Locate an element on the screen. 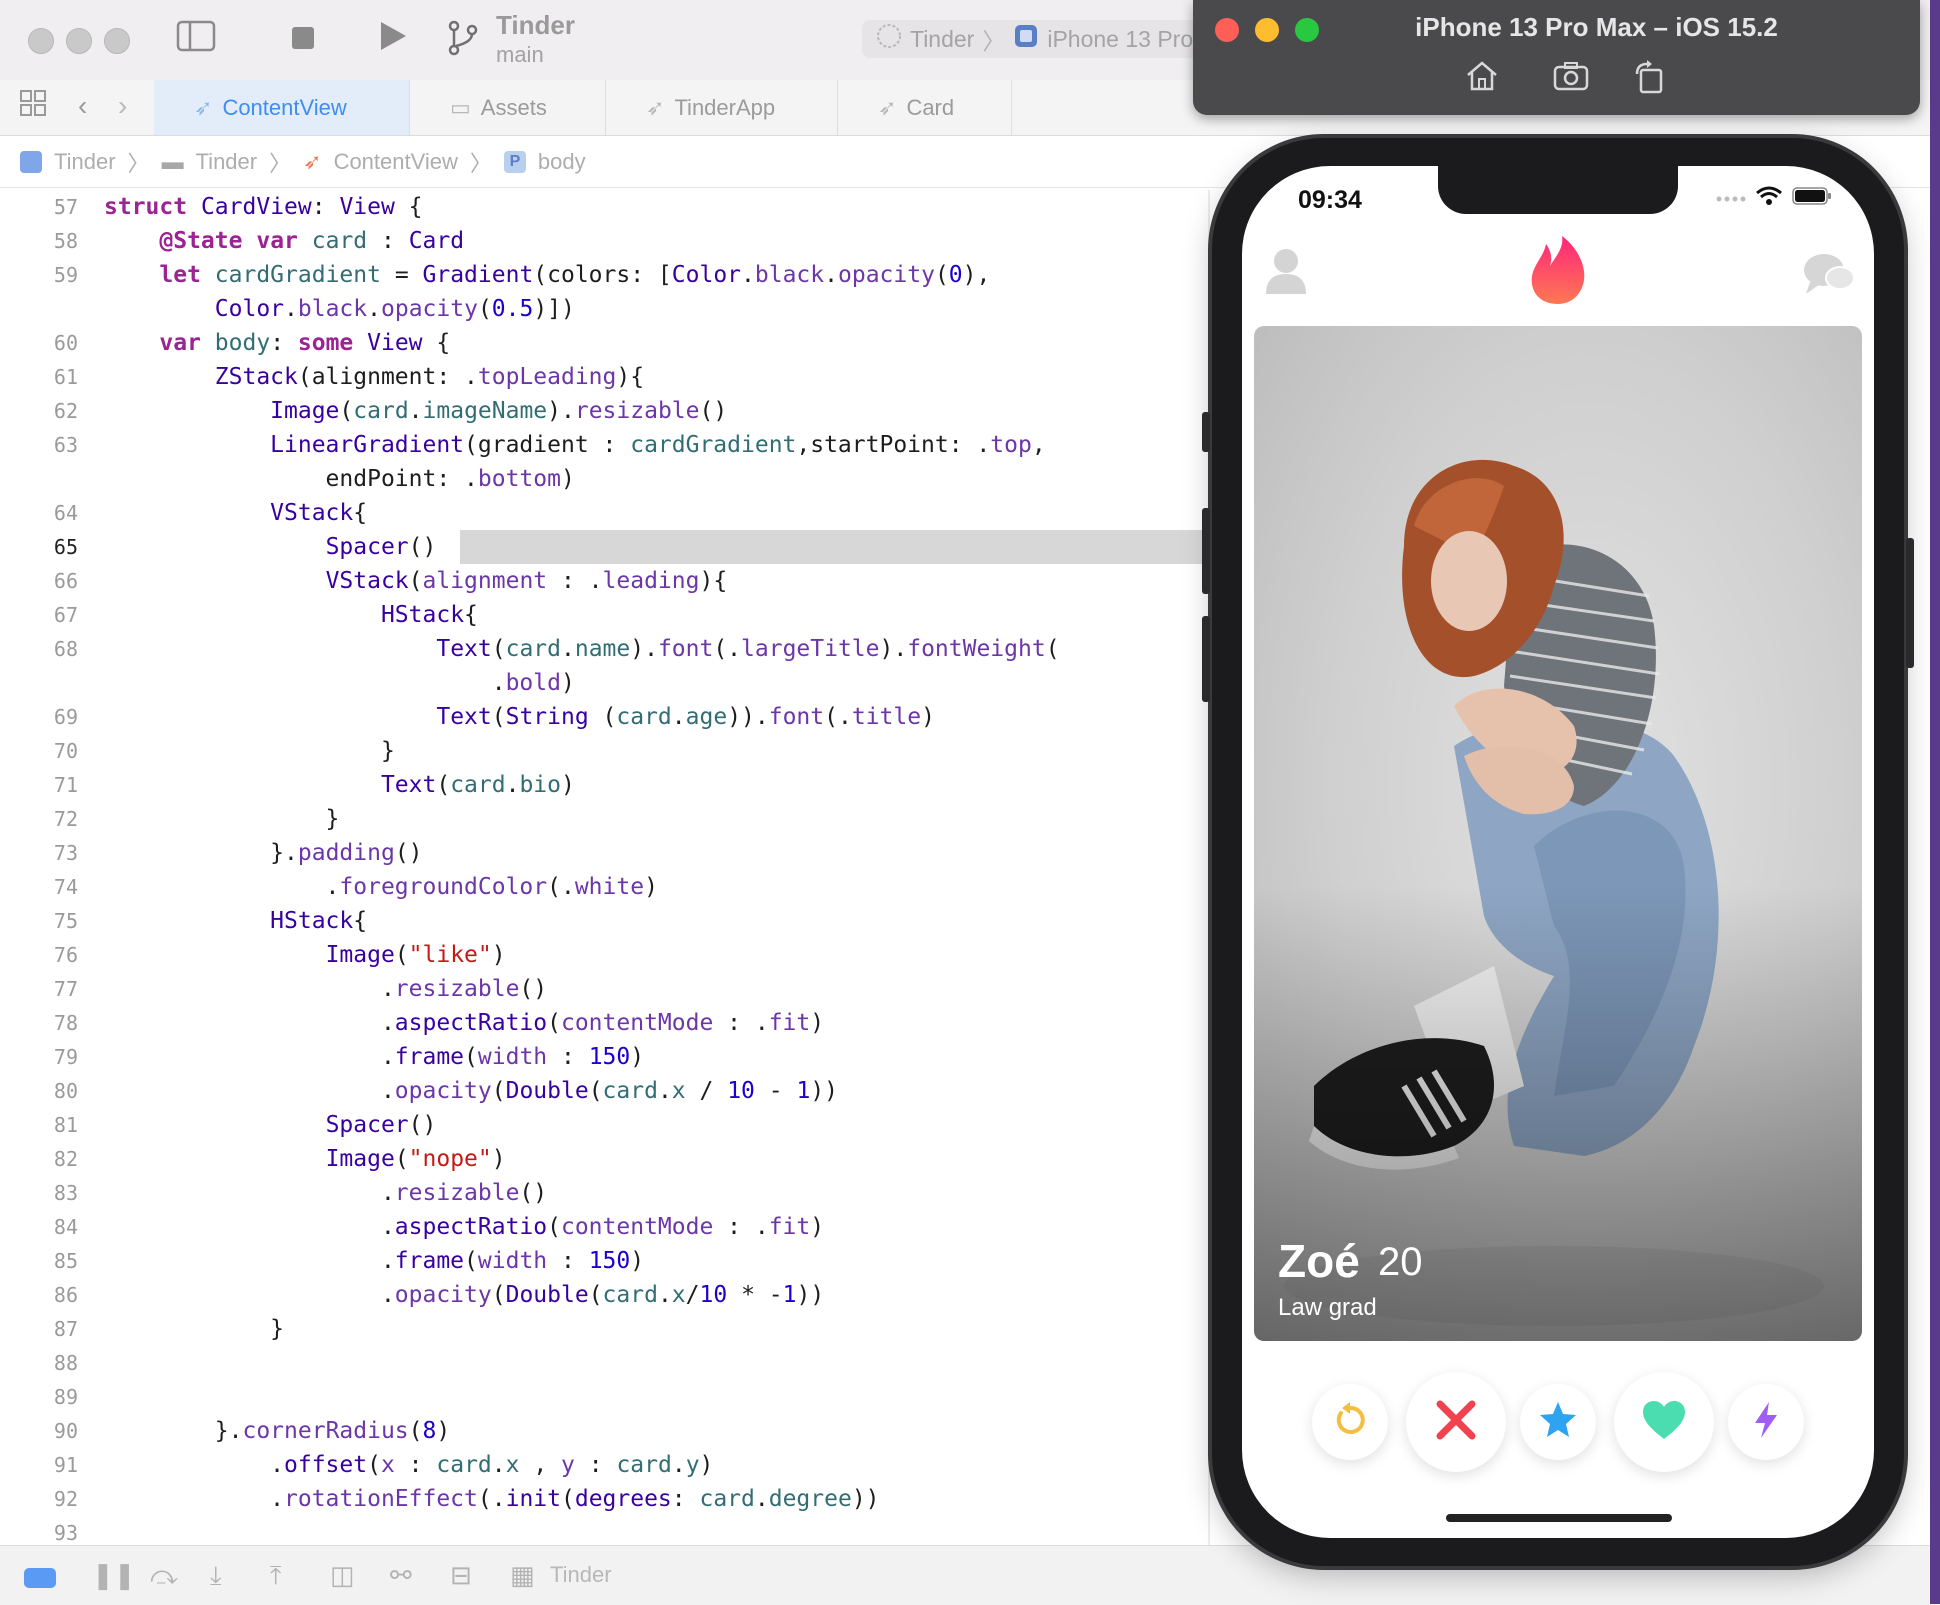 Image resolution: width=1940 pixels, height=1605 pixels. rotate-icon is located at coordinates (1649, 81).